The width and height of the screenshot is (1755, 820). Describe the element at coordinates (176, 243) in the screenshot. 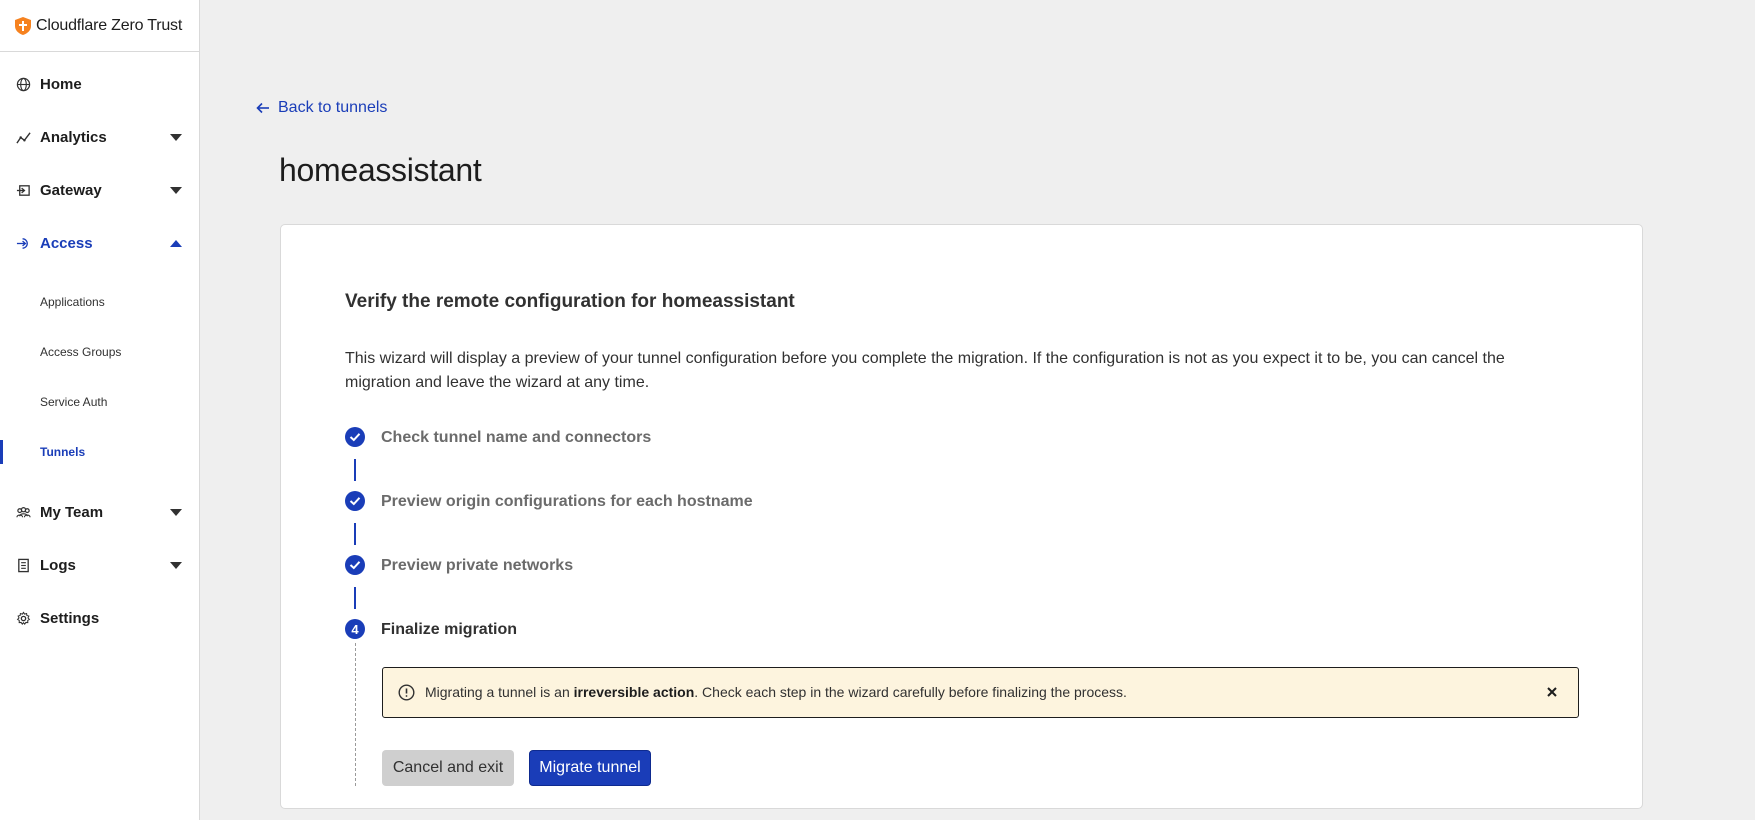

I see `chevron-up-icon` at that location.